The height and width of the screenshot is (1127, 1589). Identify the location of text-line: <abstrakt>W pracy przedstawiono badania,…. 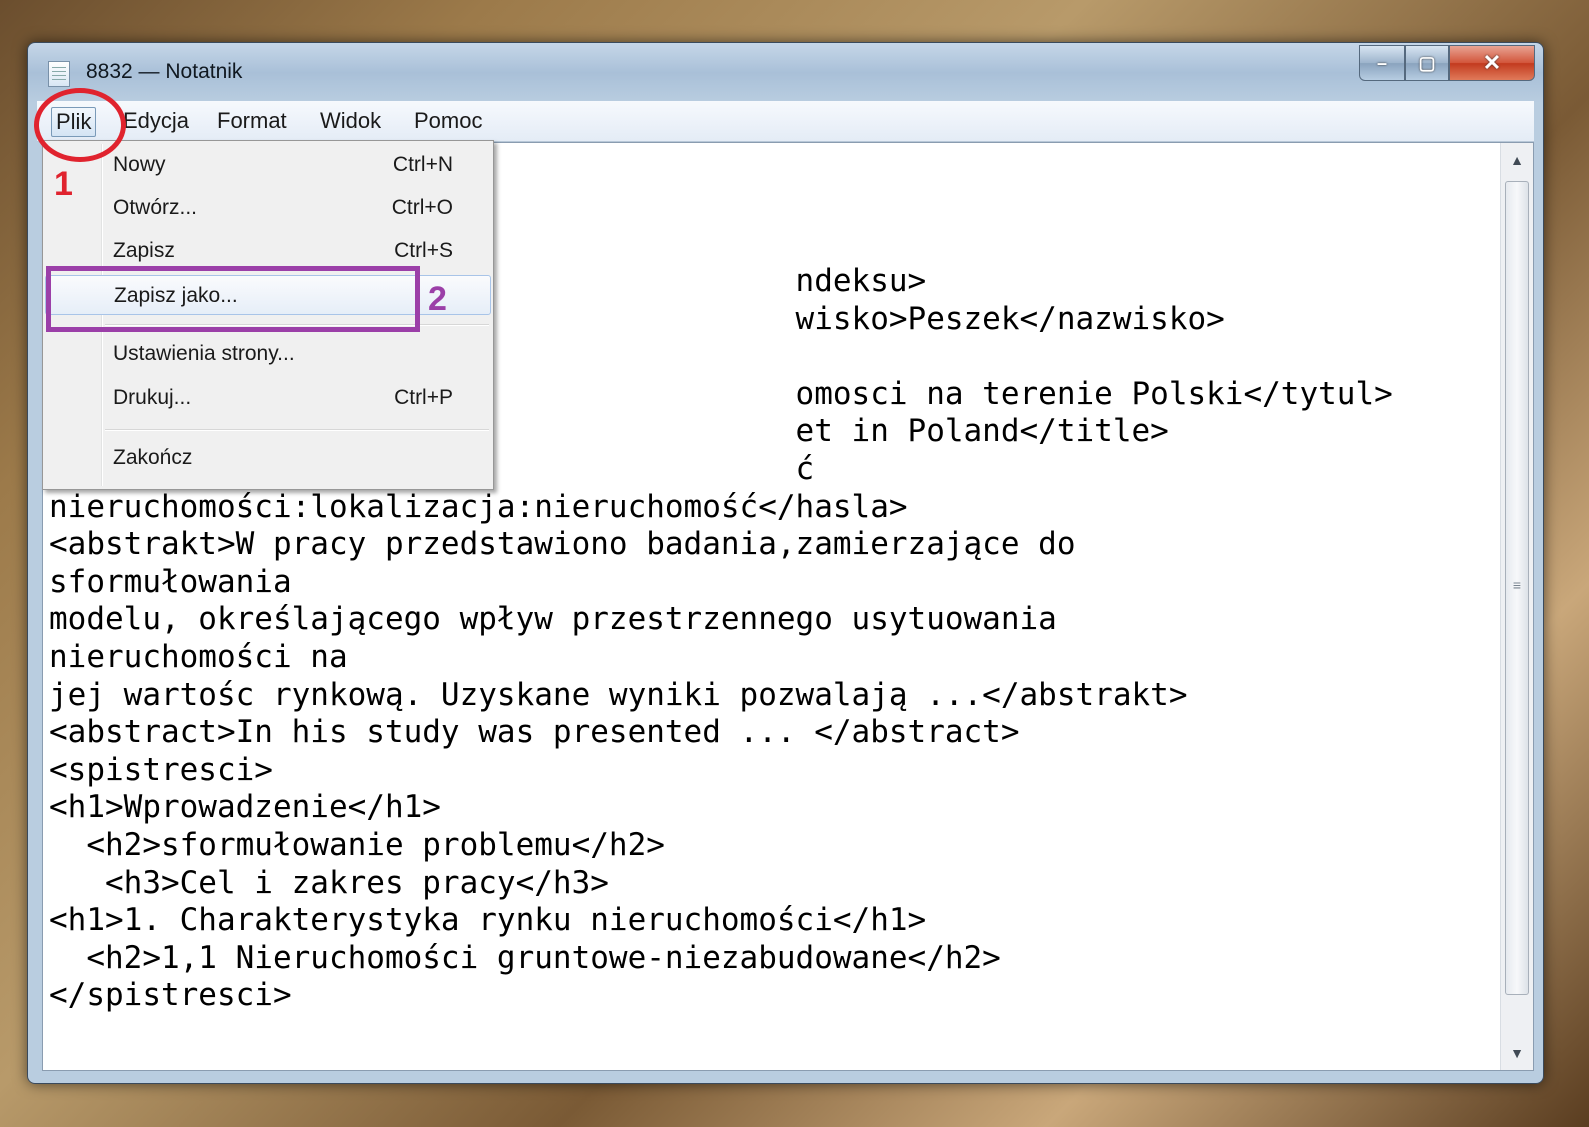
(562, 544).